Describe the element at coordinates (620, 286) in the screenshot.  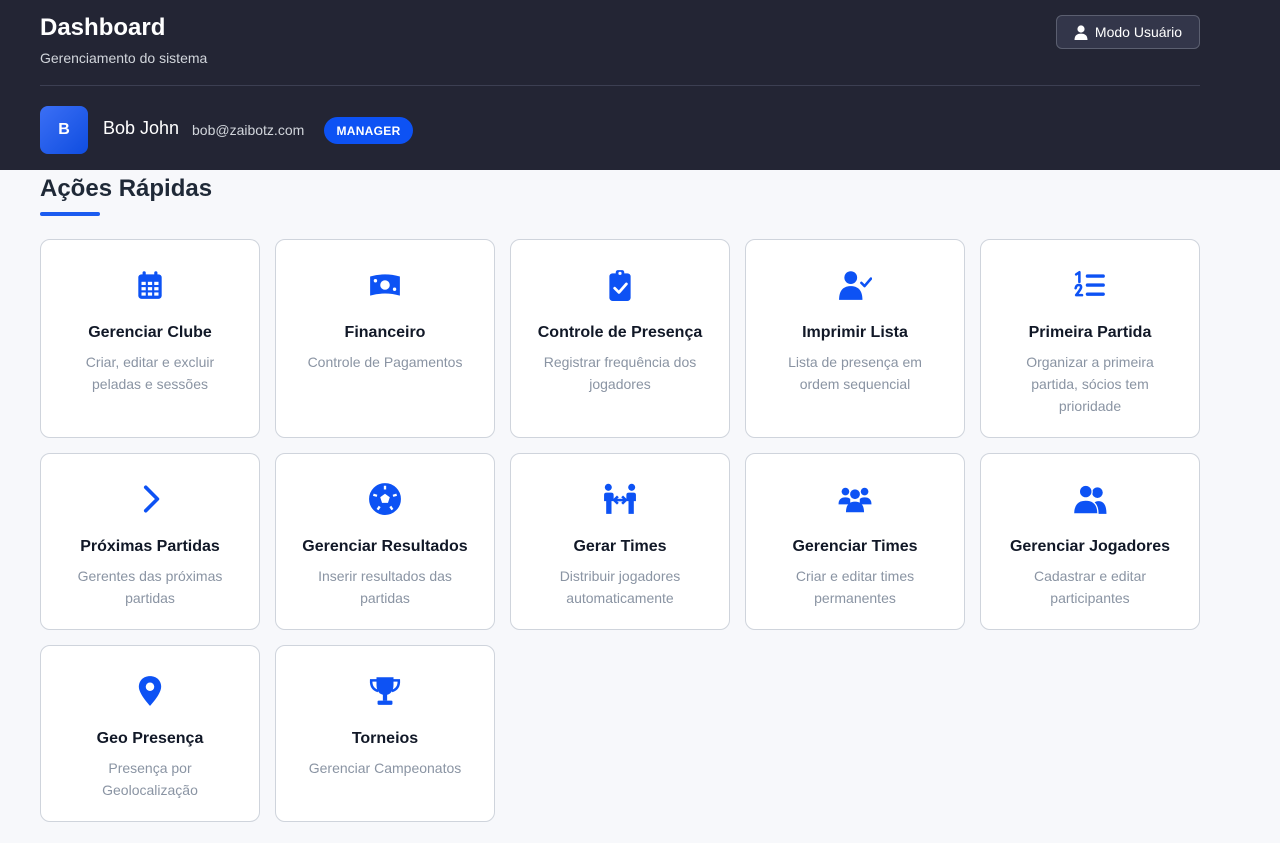
I see `clipboard-check-icon` at that location.